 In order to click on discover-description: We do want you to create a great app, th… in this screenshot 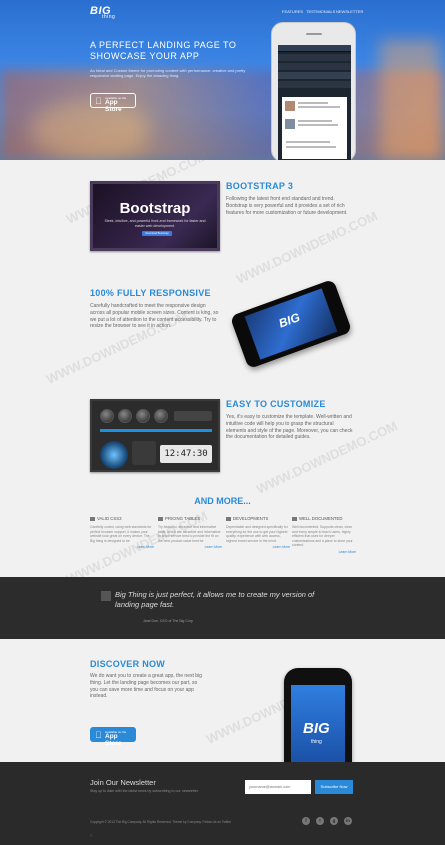, I will do `click(146, 686)`.